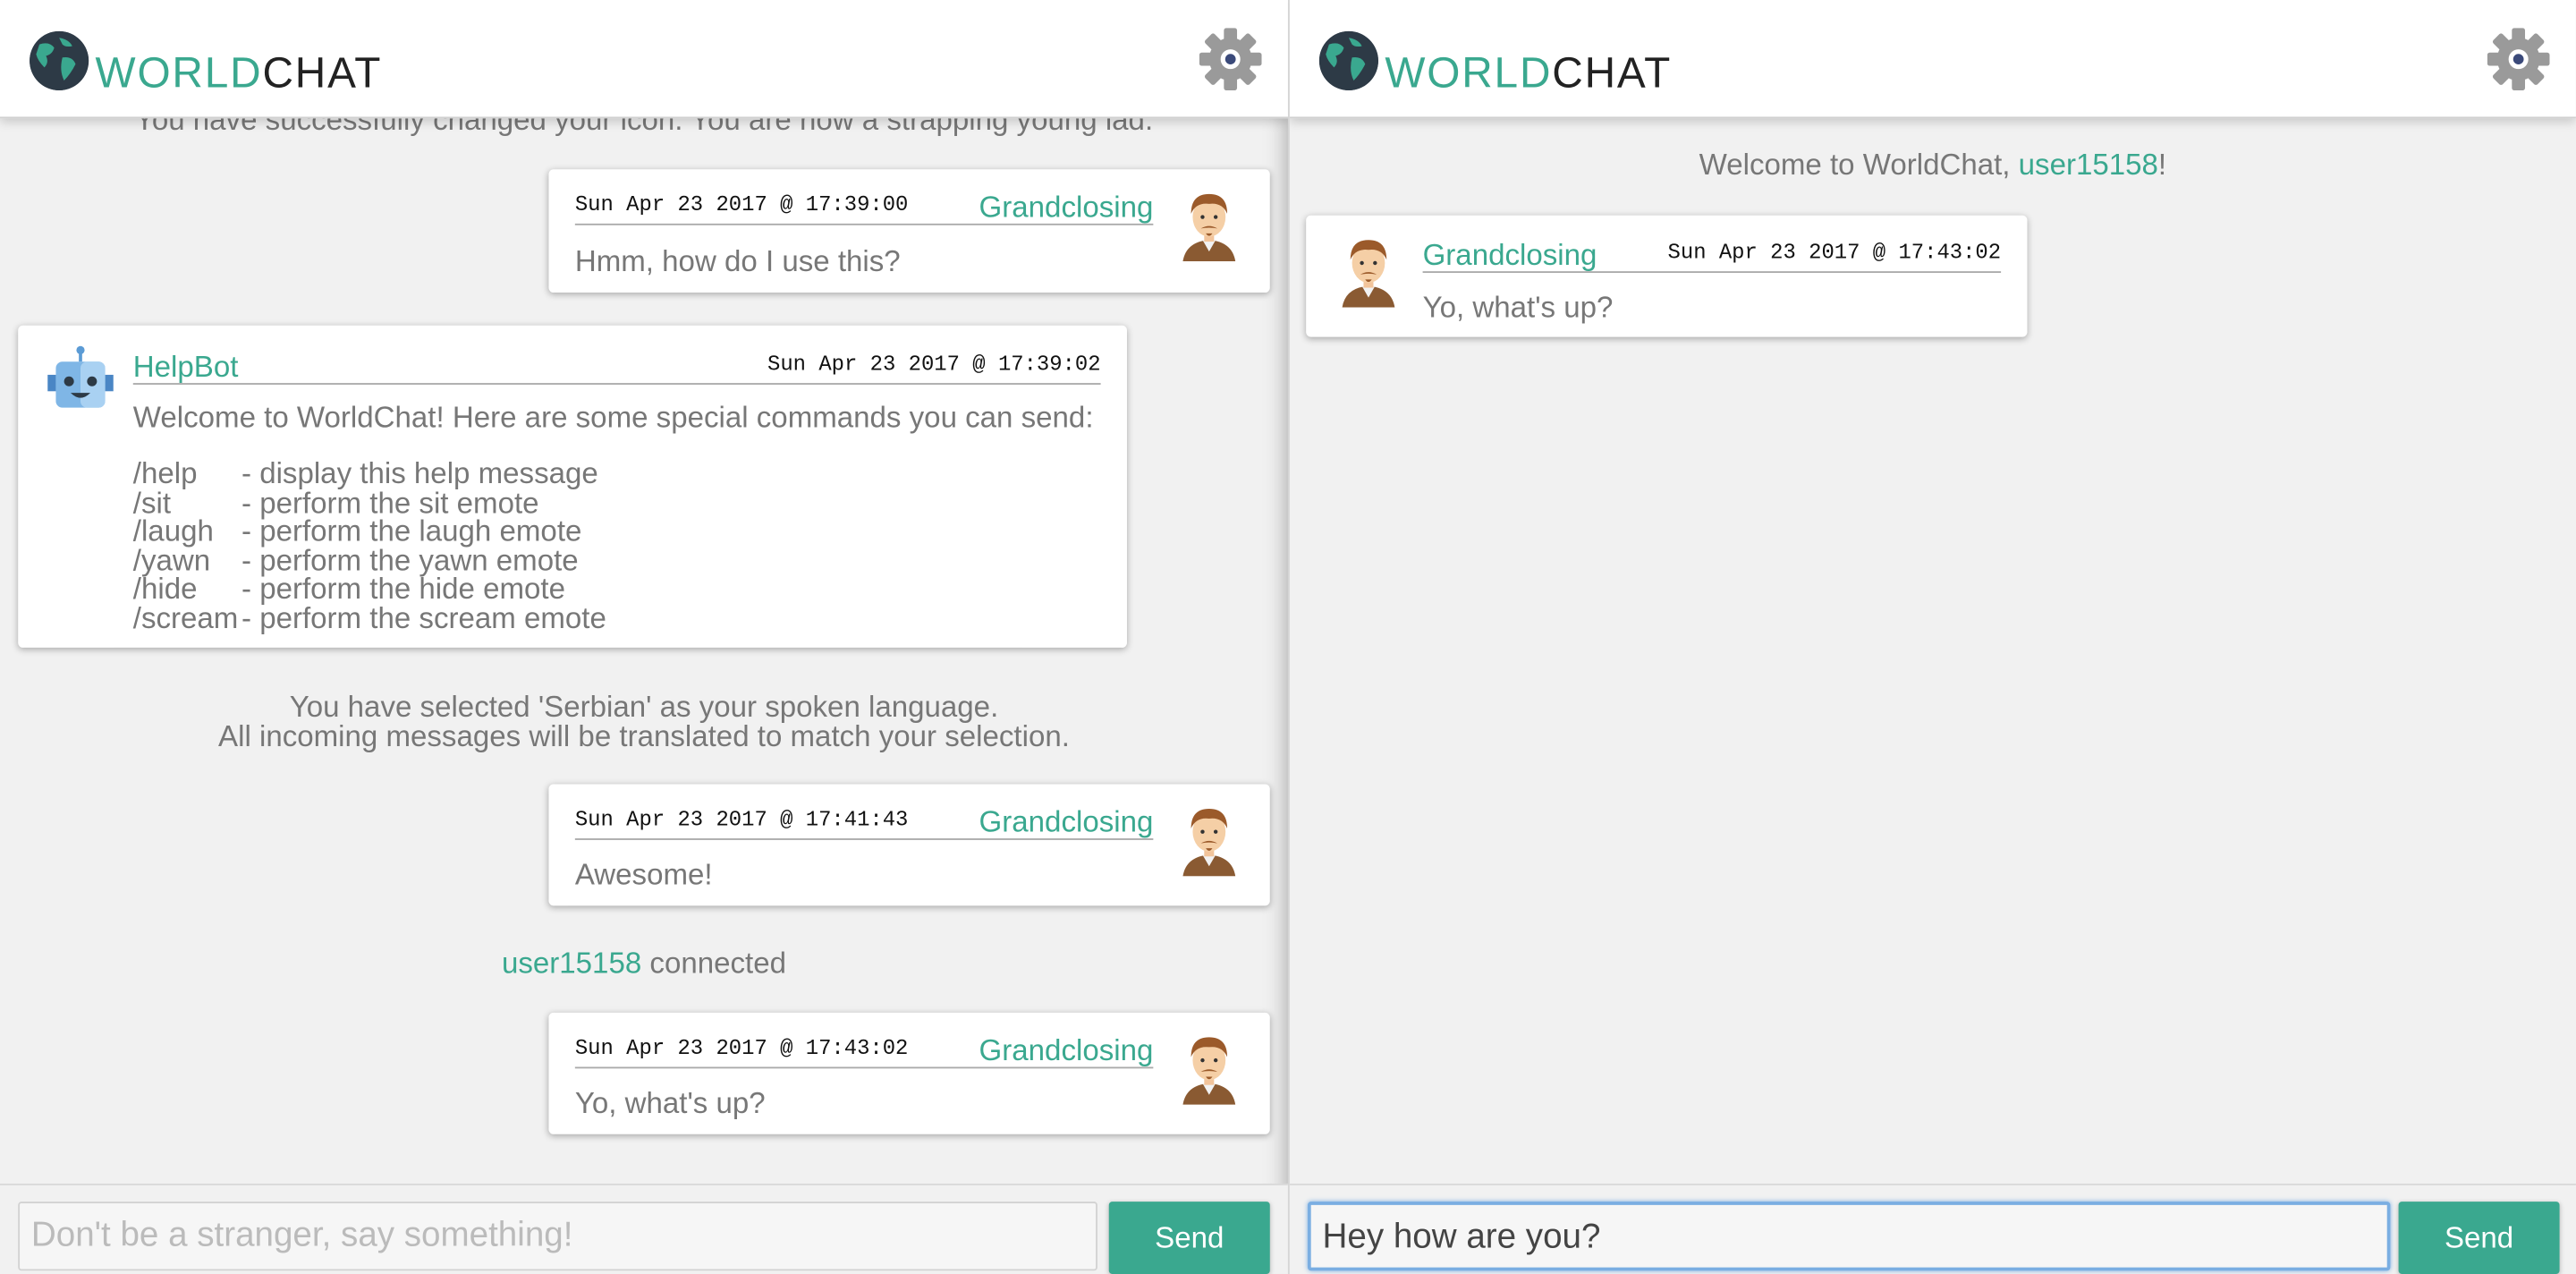  I want to click on system-message-connected: user15158 connected, so click(644, 963).